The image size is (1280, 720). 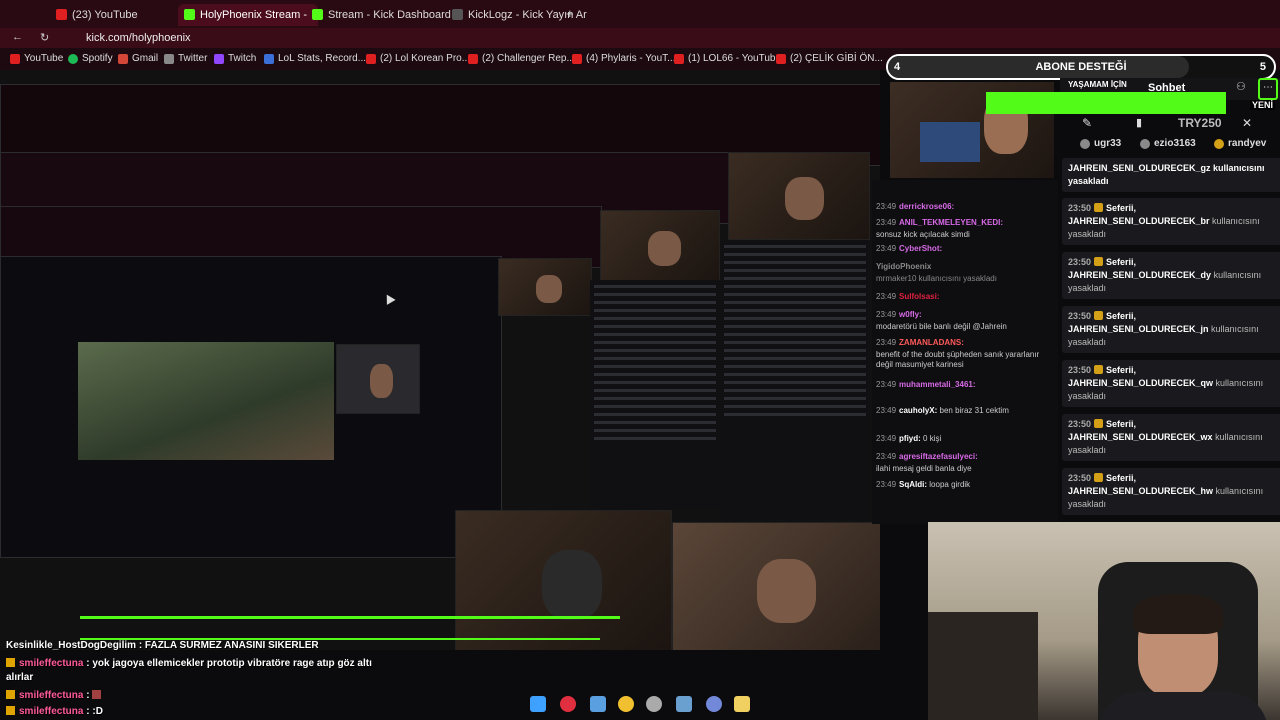 I want to click on gmail-icon, so click(x=123, y=59).